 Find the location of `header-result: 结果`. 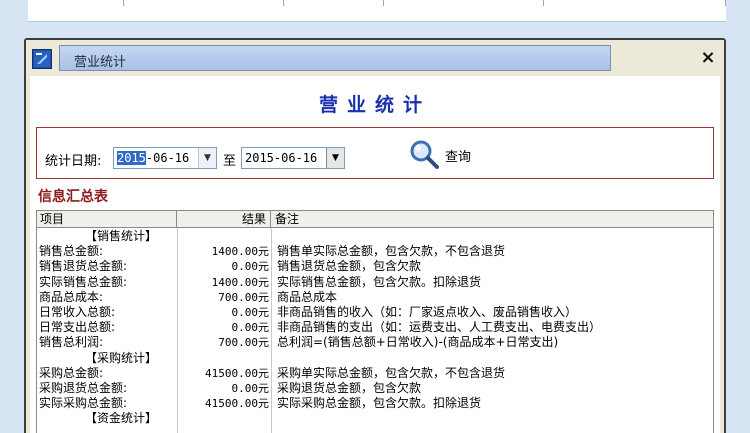

header-result: 结果 is located at coordinates (224, 219).